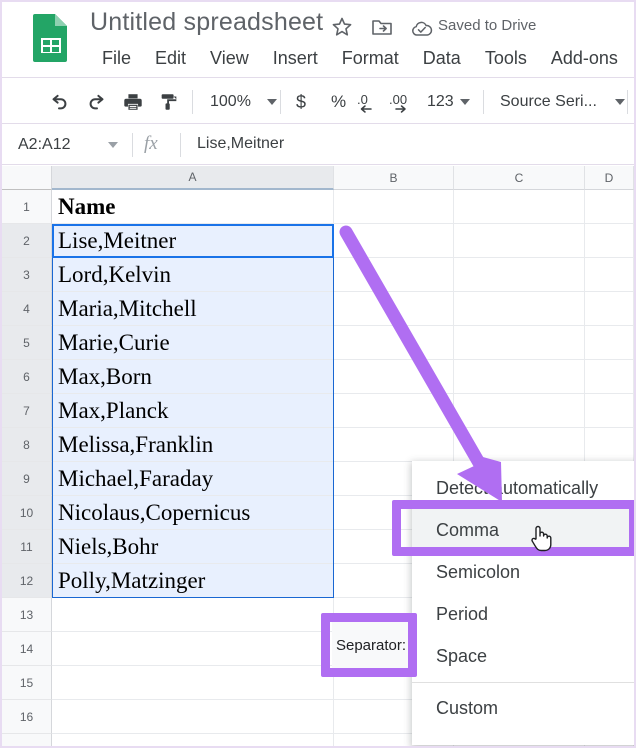  Describe the element at coordinates (193, 547) in the screenshot. I see `cell-A11: Niels,Bohr` at that location.